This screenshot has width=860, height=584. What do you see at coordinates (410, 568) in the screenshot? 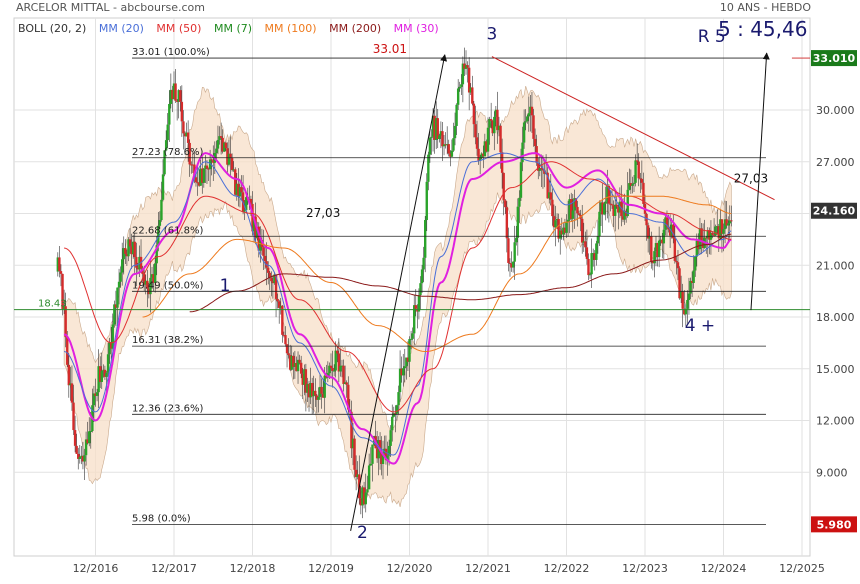
I see `x-tick-label: 12/2020` at bounding box center [410, 568].